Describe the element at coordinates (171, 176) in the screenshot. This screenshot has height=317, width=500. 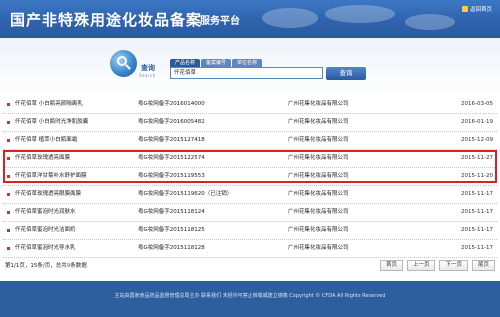
I see `record-number: 粤G妆网备字2015119553` at that location.